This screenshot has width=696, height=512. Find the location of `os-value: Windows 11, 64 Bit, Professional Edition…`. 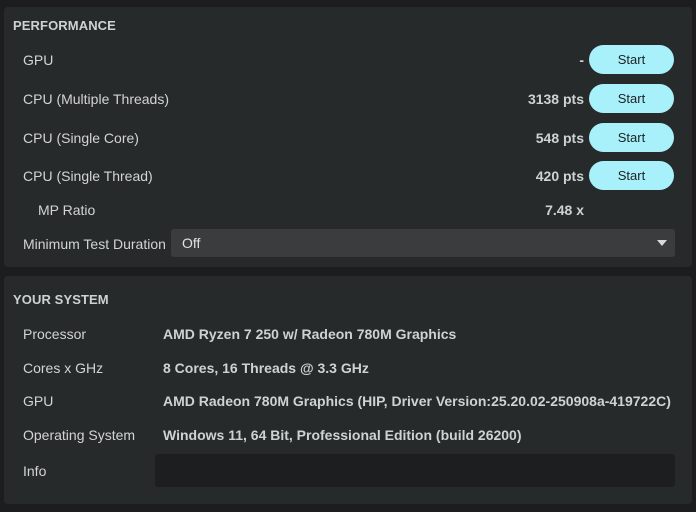

os-value: Windows 11, 64 Bit, Professional Edition… is located at coordinates (342, 435).